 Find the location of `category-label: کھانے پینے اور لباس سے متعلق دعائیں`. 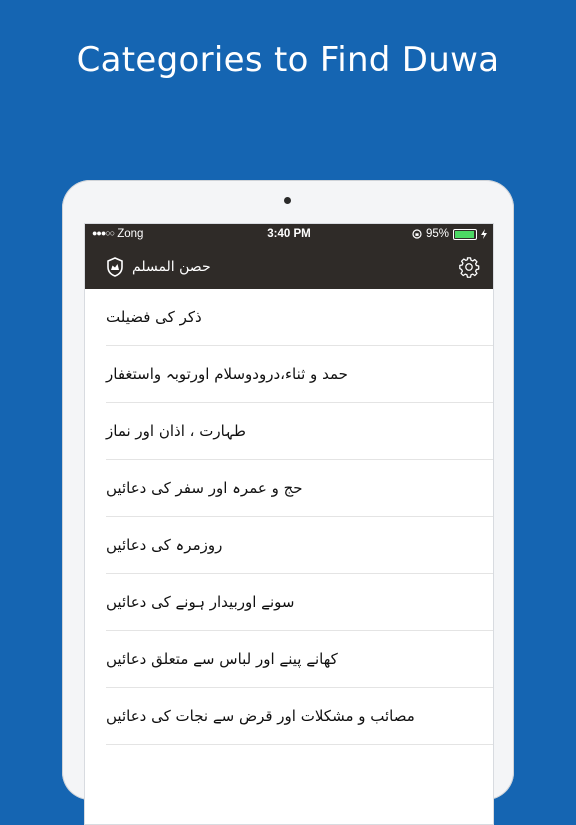

category-label: کھانے پینے اور لباس سے متعلق دعائیں is located at coordinates (222, 659).